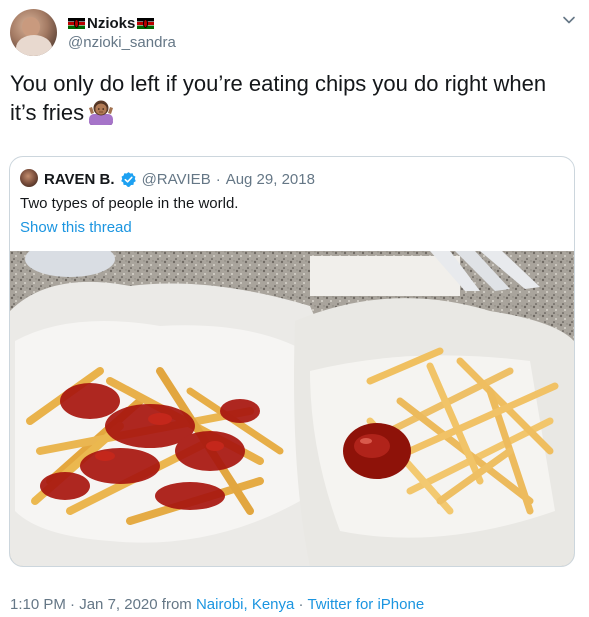 Image resolution: width=589 pixels, height=617 pixels. What do you see at coordinates (129, 203) in the screenshot?
I see `quoted-tweet-text: Two types of people in the world.` at bounding box center [129, 203].